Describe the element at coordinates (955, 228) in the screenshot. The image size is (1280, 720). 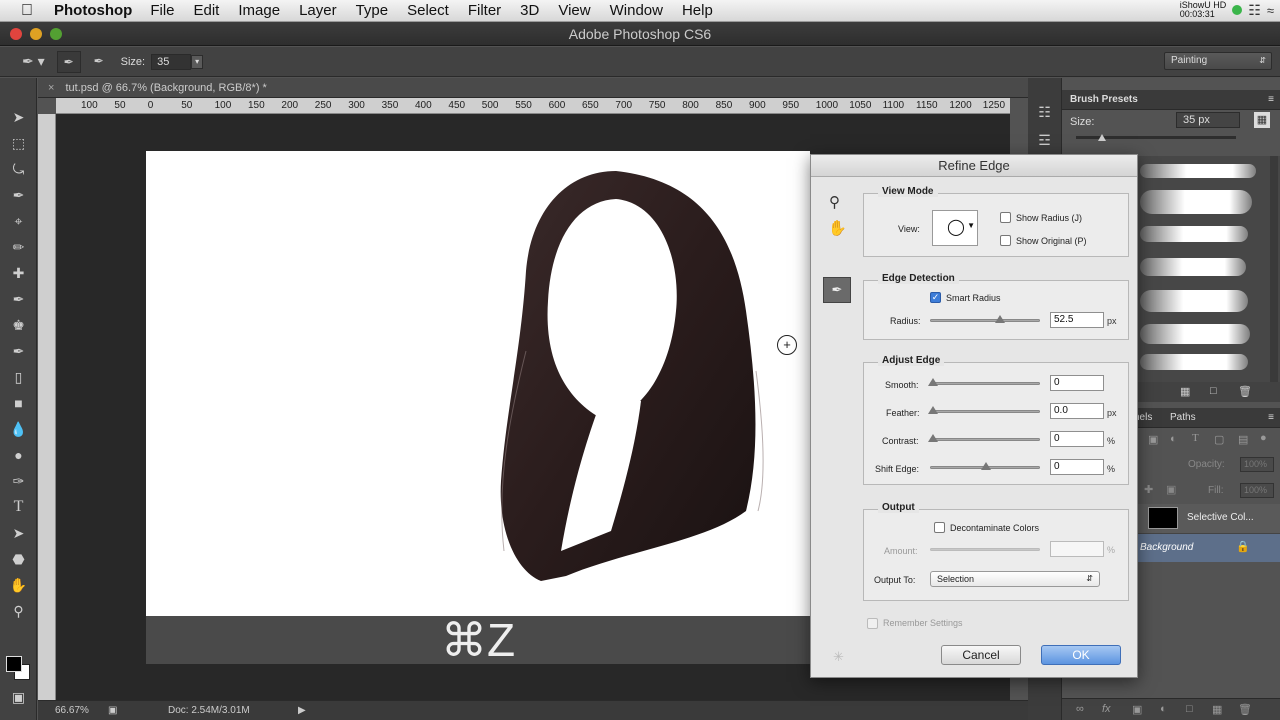
I see `view-mode-picker: ◯ ▼` at that location.